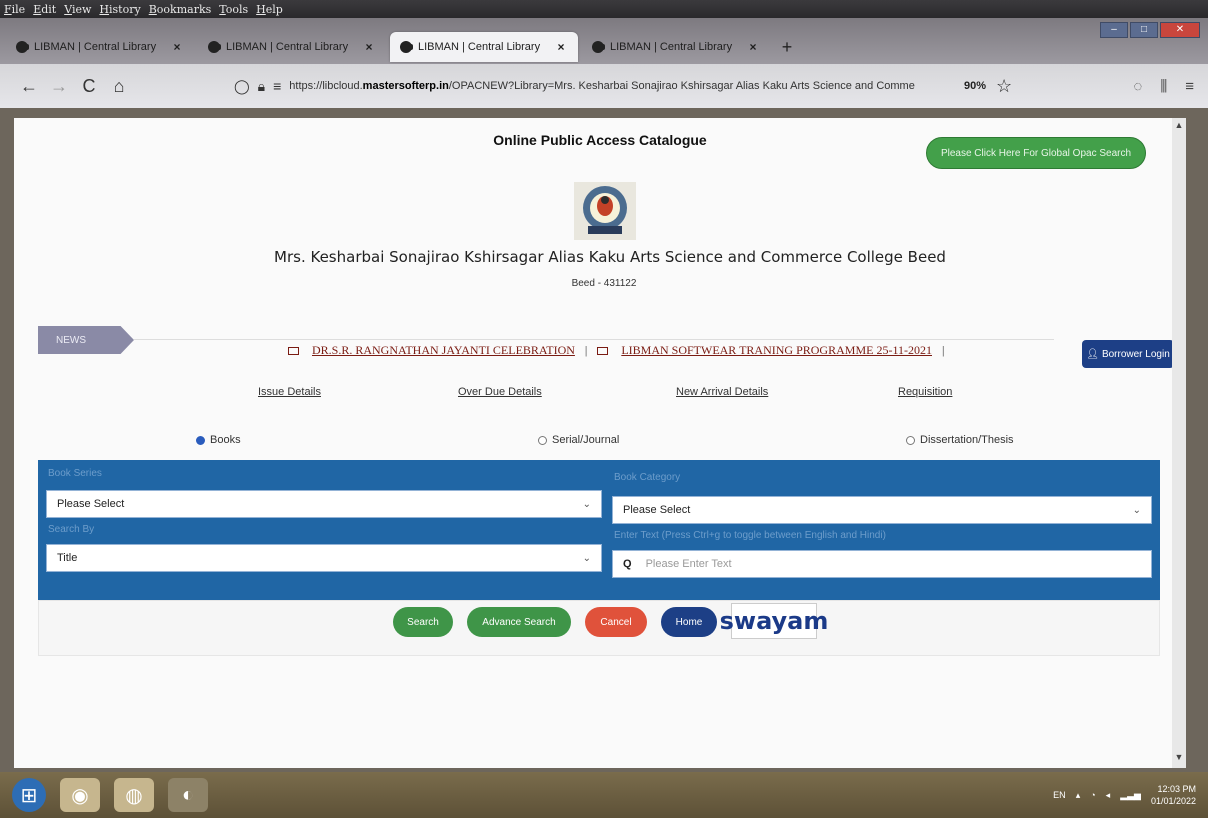 This screenshot has width=1208, height=818. Describe the element at coordinates (188, 795) in the screenshot. I see `media-player-icon: ◐` at that location.